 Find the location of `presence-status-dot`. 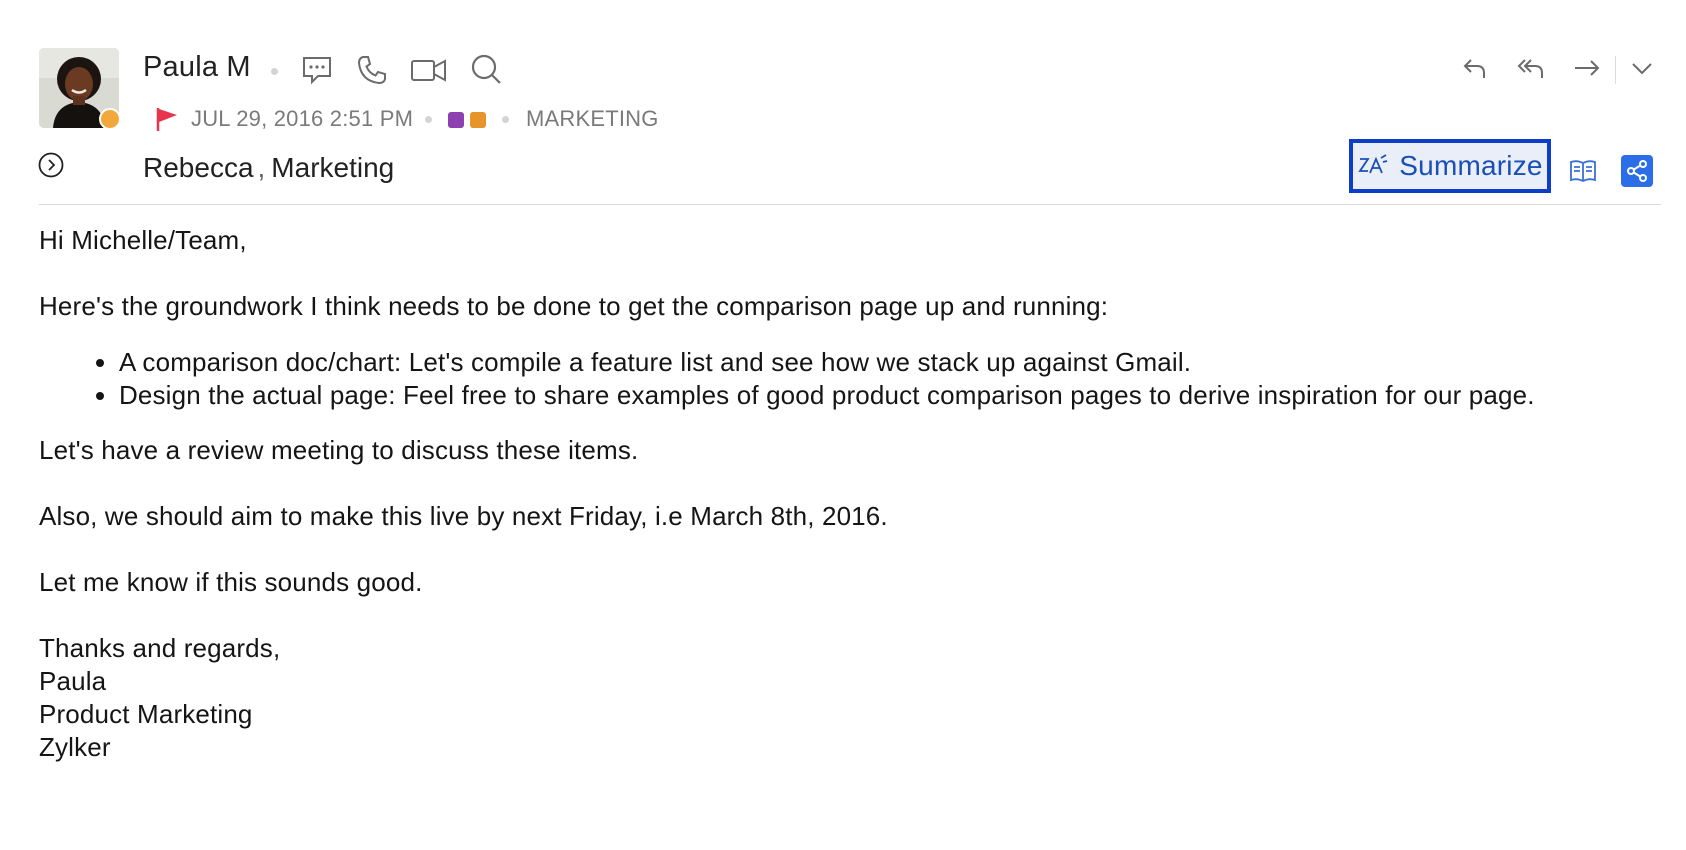

presence-status-dot is located at coordinates (110, 119).